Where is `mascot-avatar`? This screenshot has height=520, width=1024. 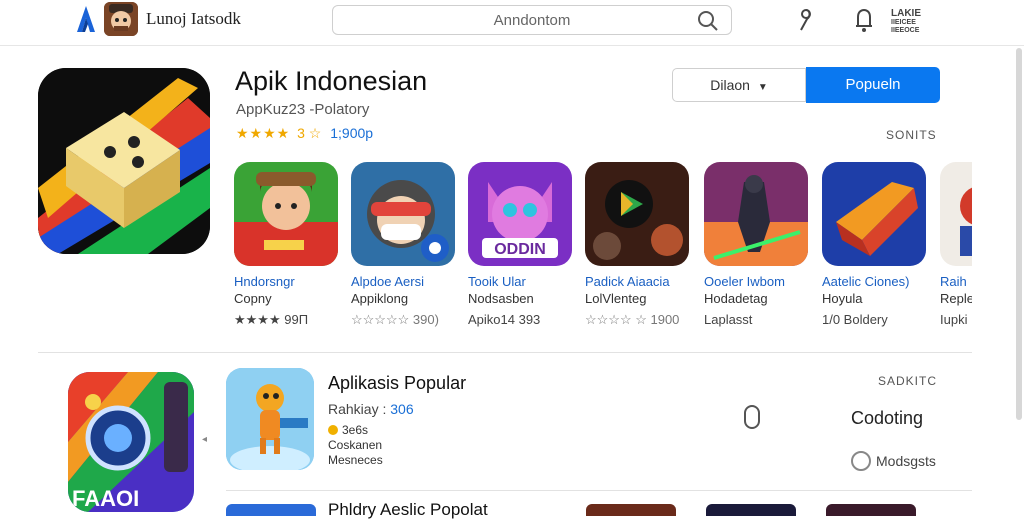
mascot-avatar is located at coordinates (121, 19).